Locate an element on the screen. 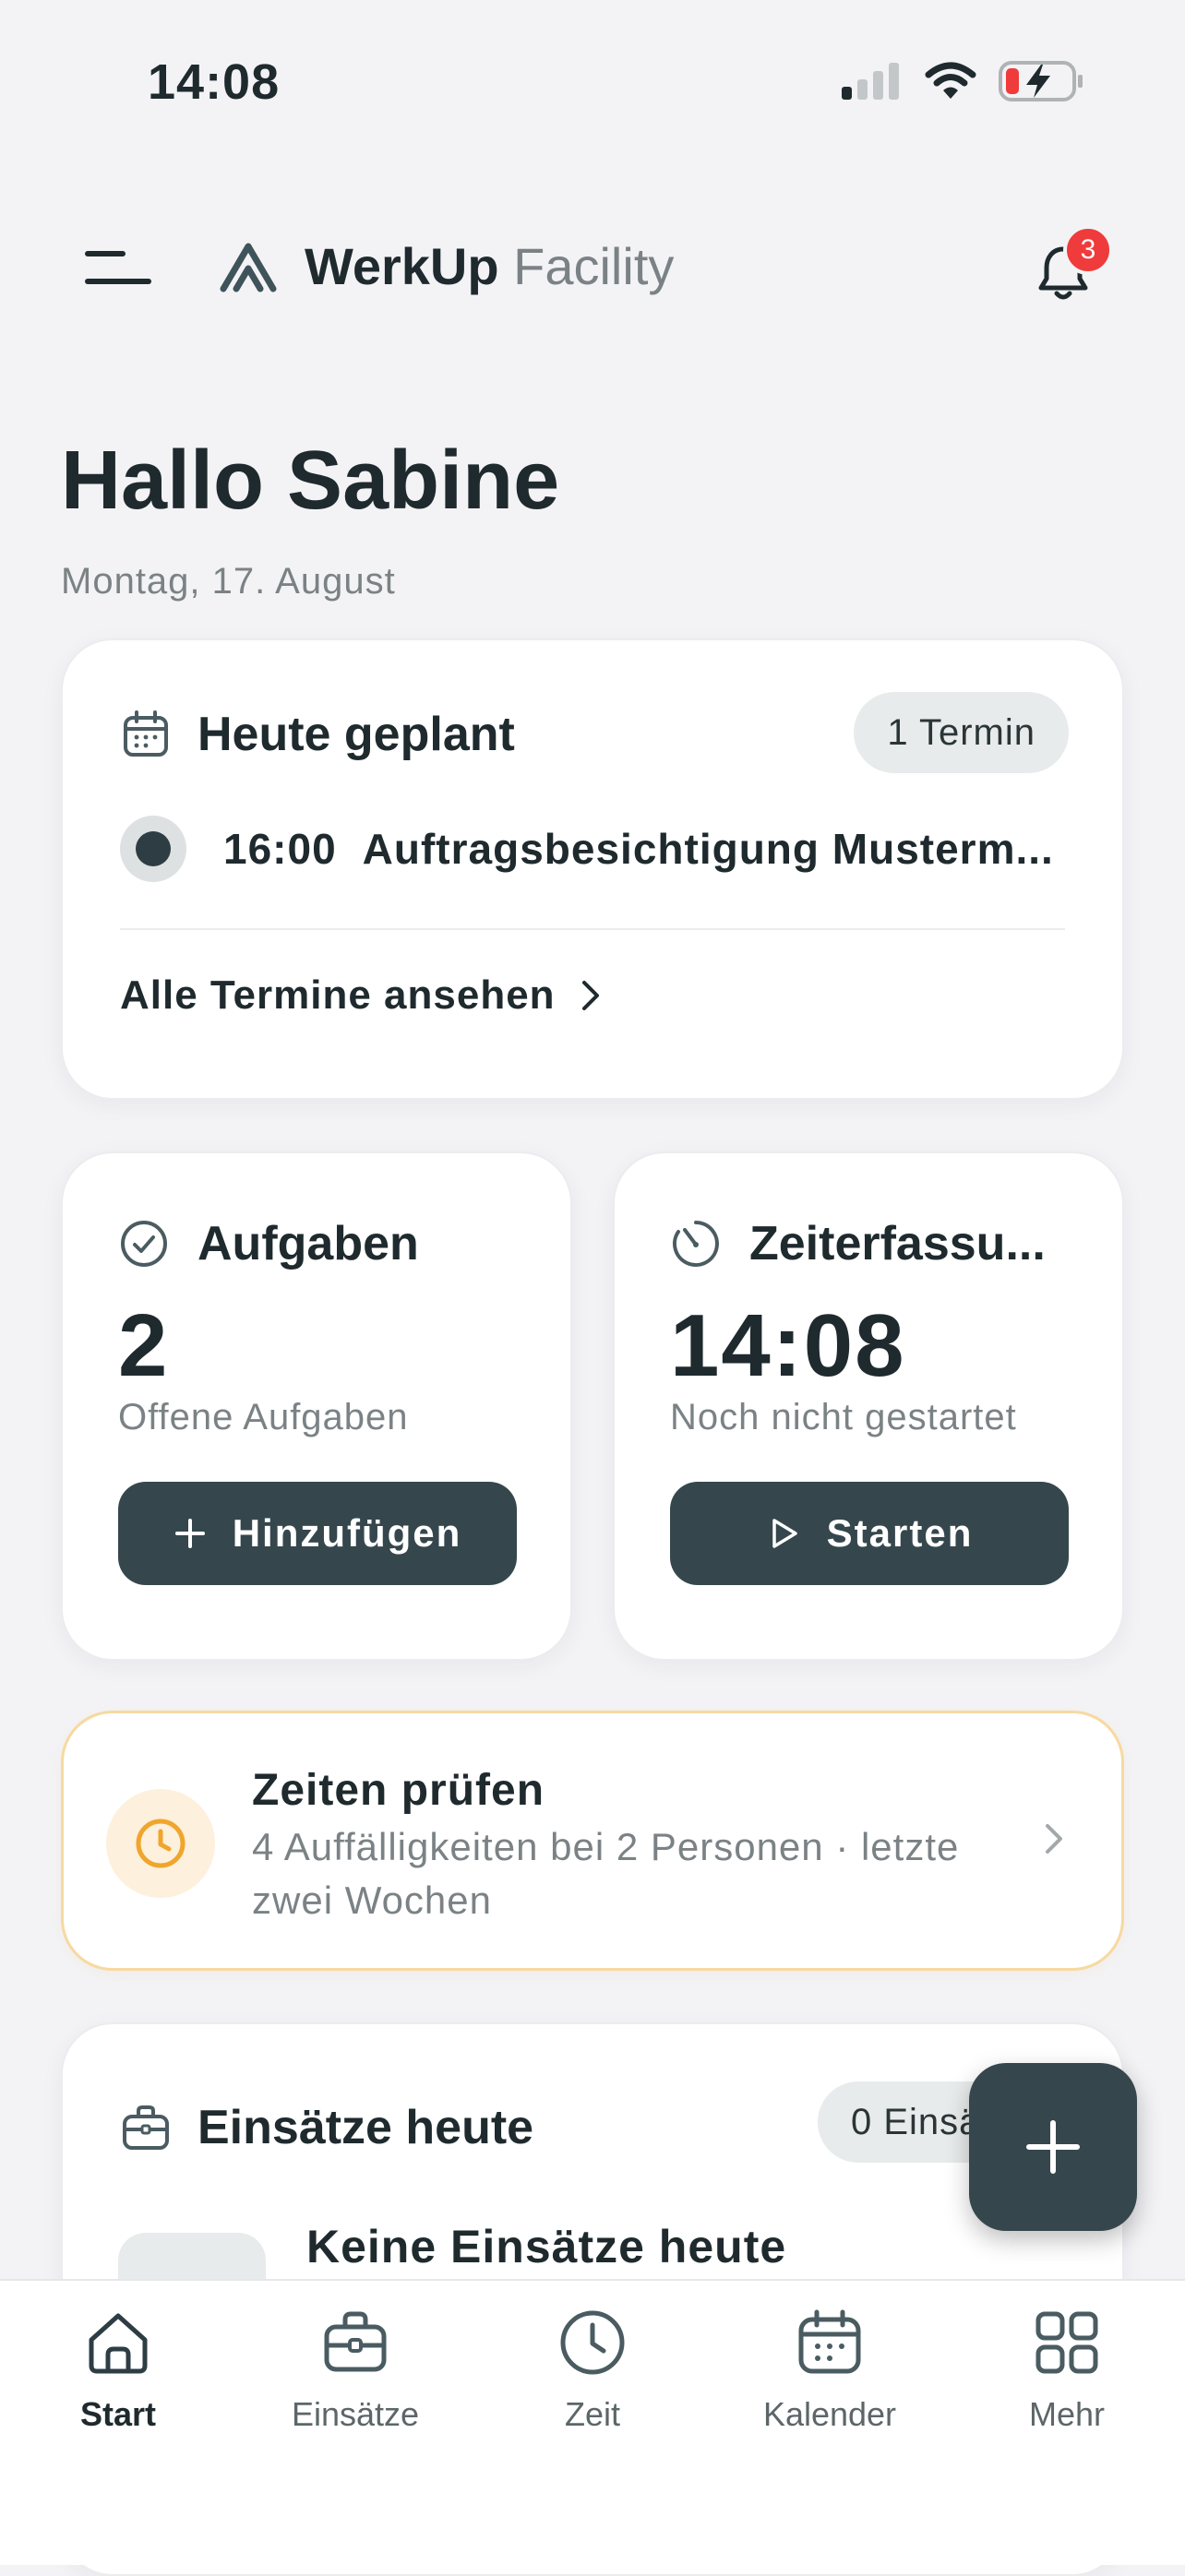 This screenshot has height=2576, width=1185. appointment-count-badge: 1 Termin is located at coordinates (961, 732).